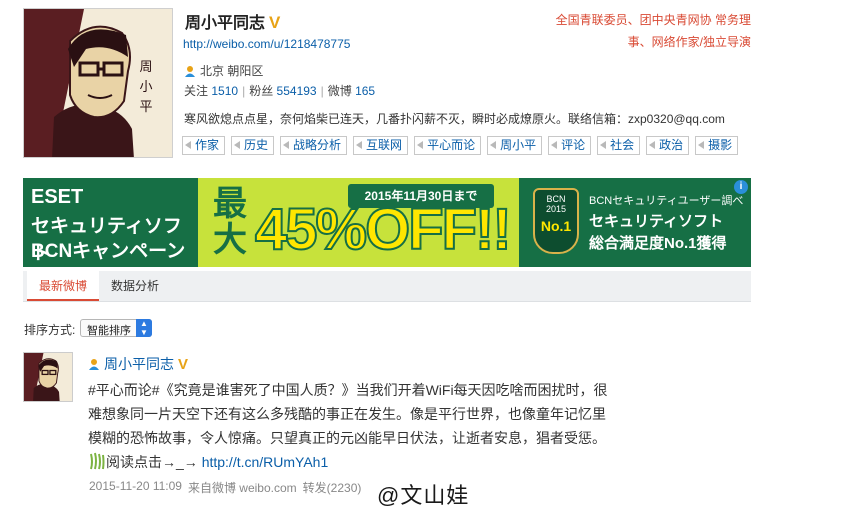 The image size is (845, 510). I want to click on location-row: 北京 朝阳区, so click(223, 70).